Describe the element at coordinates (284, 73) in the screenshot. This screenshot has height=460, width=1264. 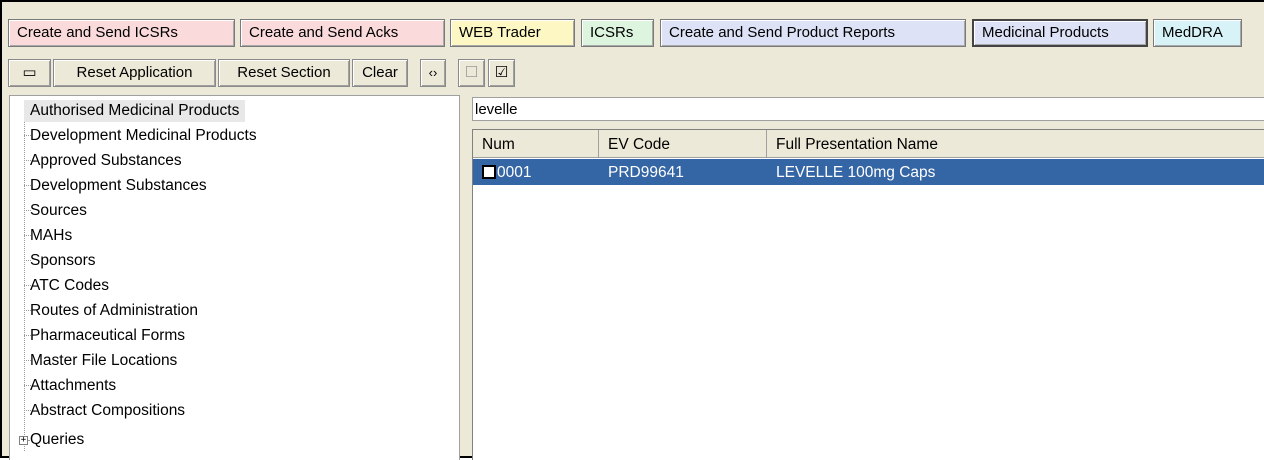
I see `reset-section-button: Reset Section` at that location.